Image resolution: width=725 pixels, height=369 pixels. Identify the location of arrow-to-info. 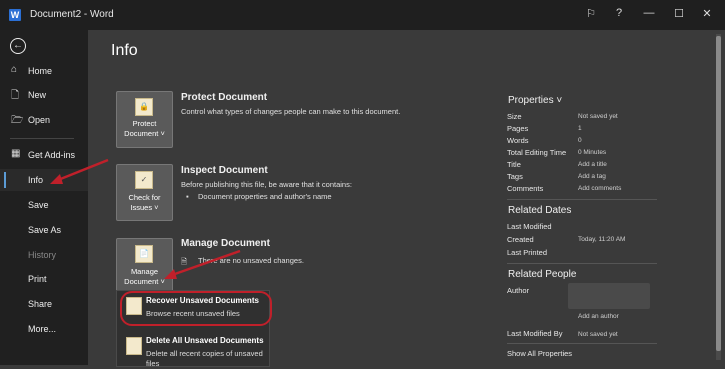
(83, 170).